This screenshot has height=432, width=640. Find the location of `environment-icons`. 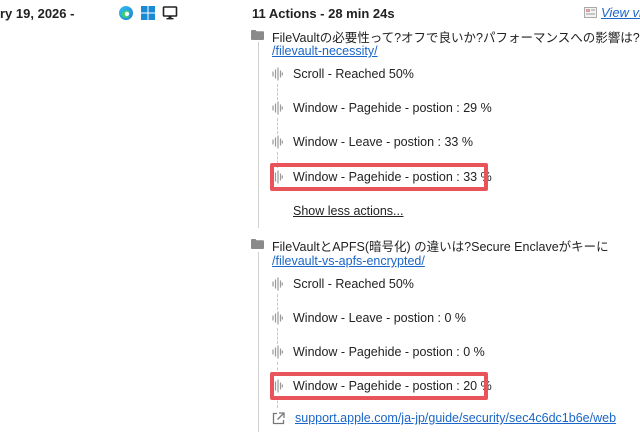

environment-icons is located at coordinates (148, 13).